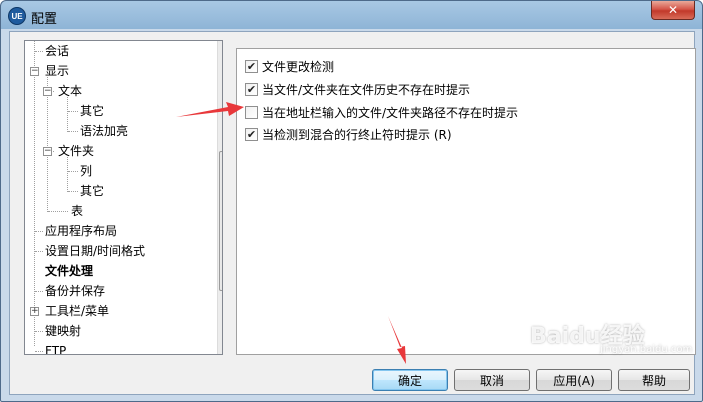 This screenshot has height=402, width=703. Describe the element at coordinates (492, 380) in the screenshot. I see `cancel-button: 取消` at that location.